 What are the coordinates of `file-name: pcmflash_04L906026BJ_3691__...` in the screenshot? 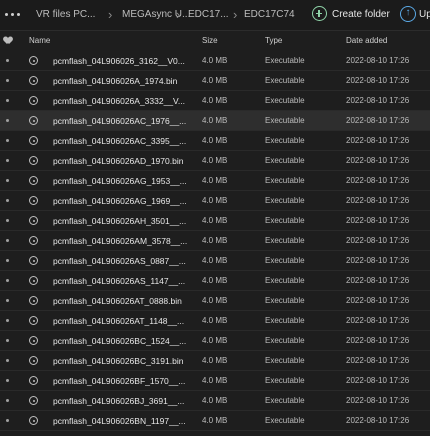 It's located at (118, 401).